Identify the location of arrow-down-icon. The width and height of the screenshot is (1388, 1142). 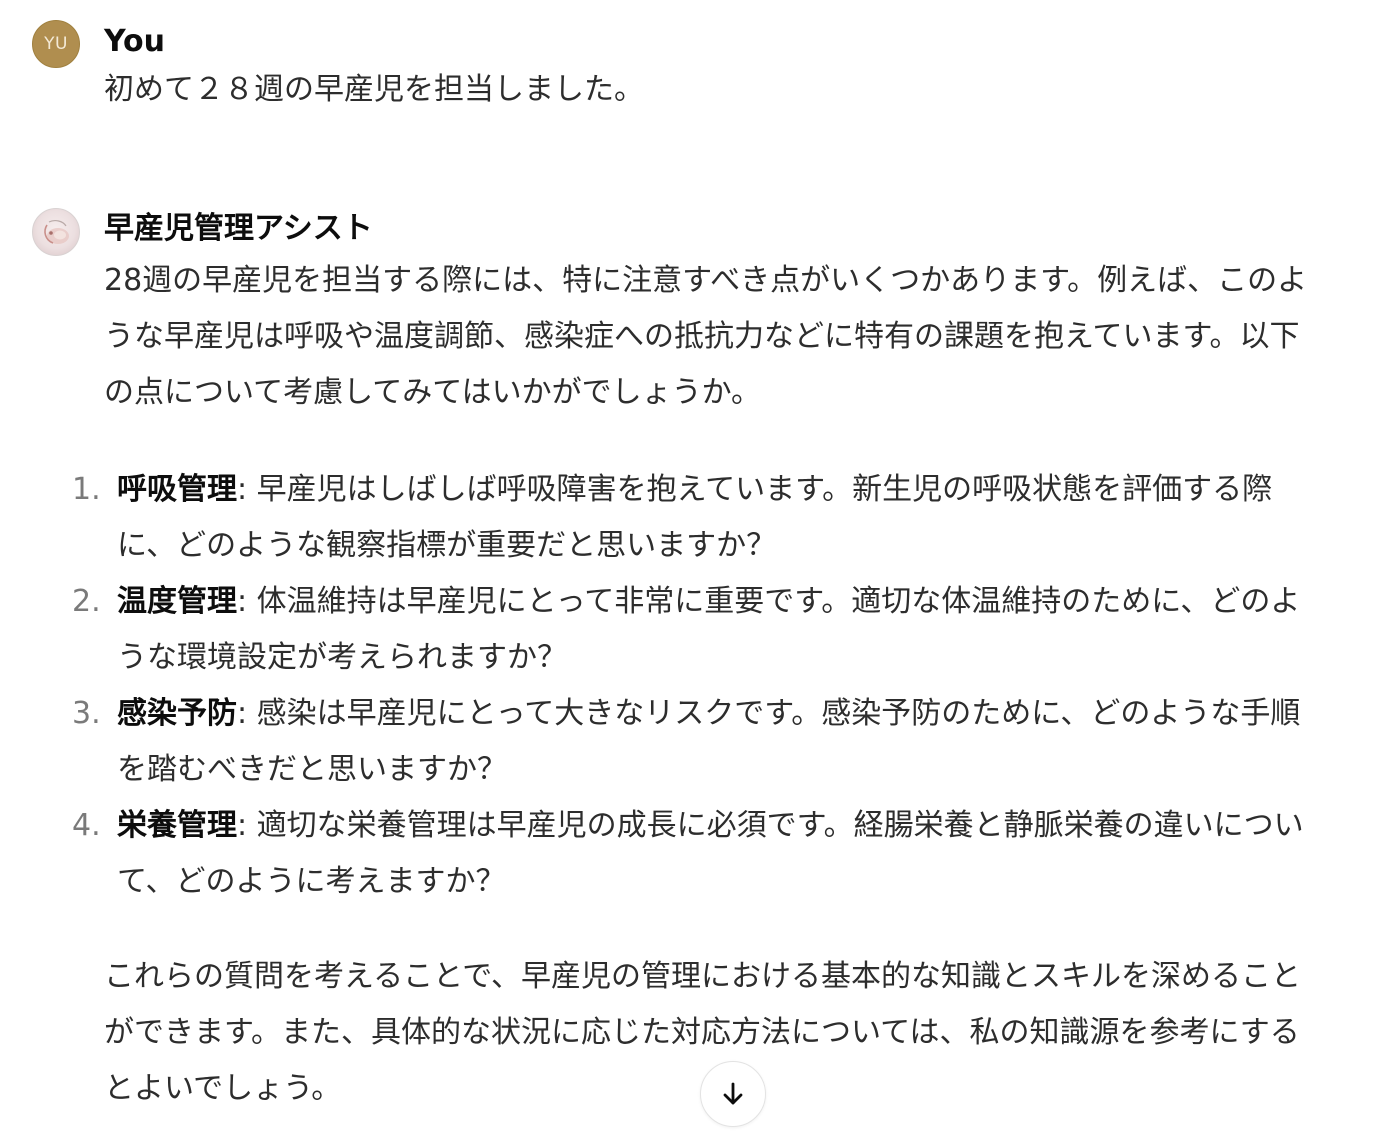
(733, 1093).